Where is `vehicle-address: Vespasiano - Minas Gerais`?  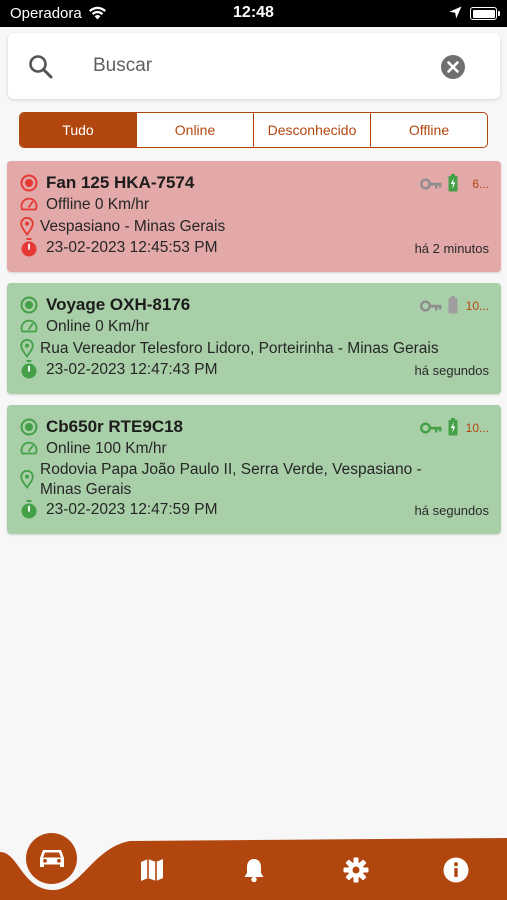 vehicle-address: Vespasiano - Minas Gerais is located at coordinates (133, 226).